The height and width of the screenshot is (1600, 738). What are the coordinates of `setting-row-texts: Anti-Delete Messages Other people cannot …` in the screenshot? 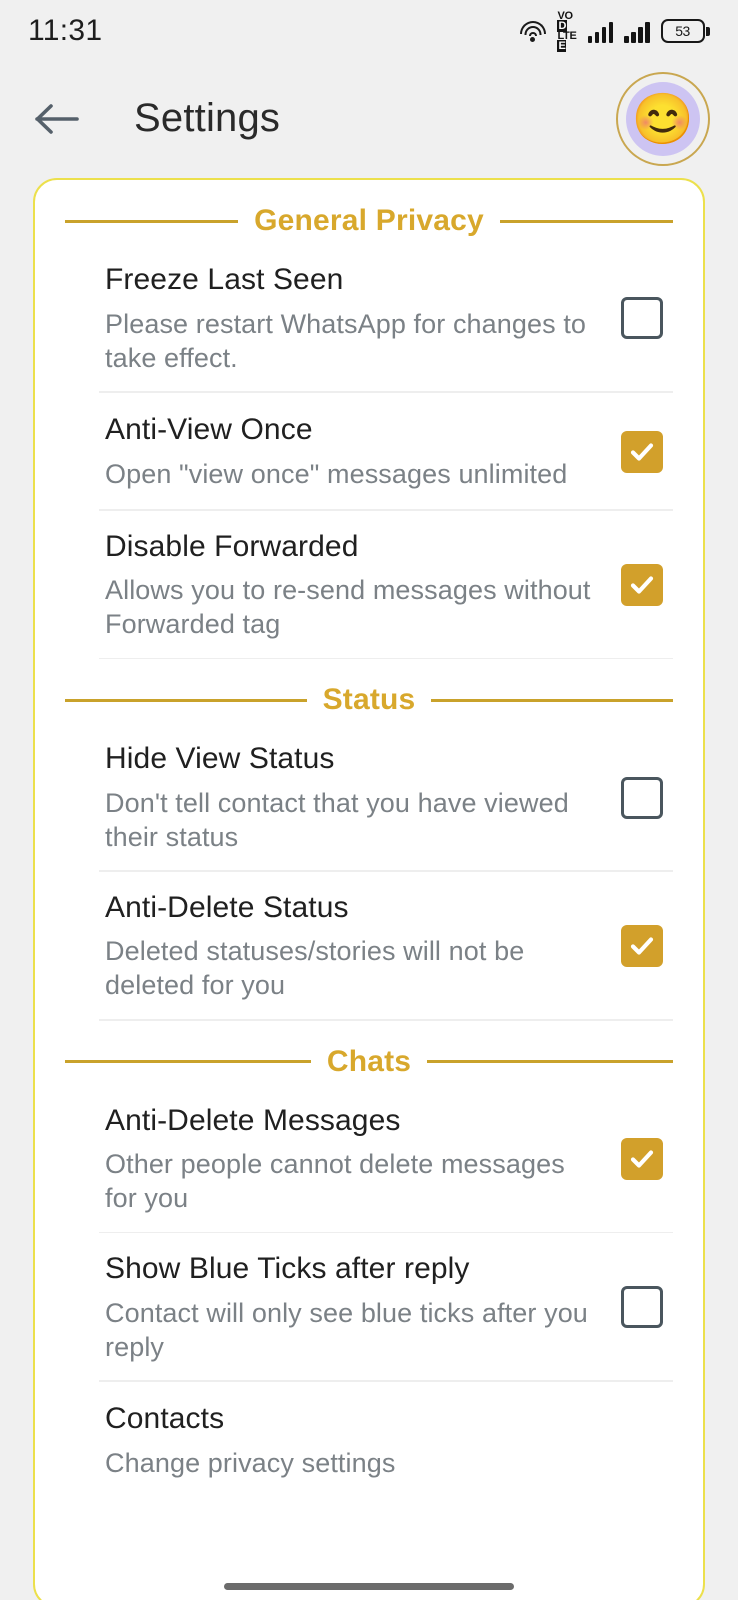 It's located at (363, 1159).